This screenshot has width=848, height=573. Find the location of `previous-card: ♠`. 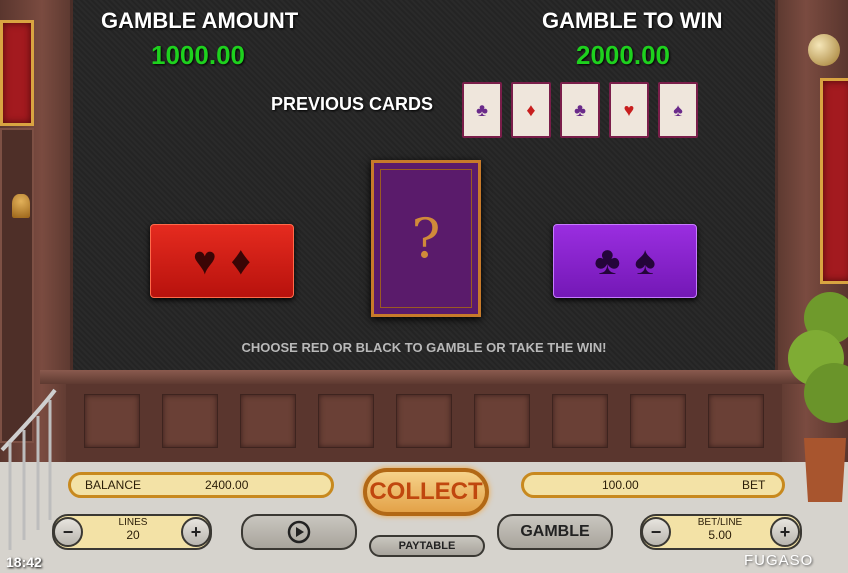

previous-card: ♠ is located at coordinates (678, 110).